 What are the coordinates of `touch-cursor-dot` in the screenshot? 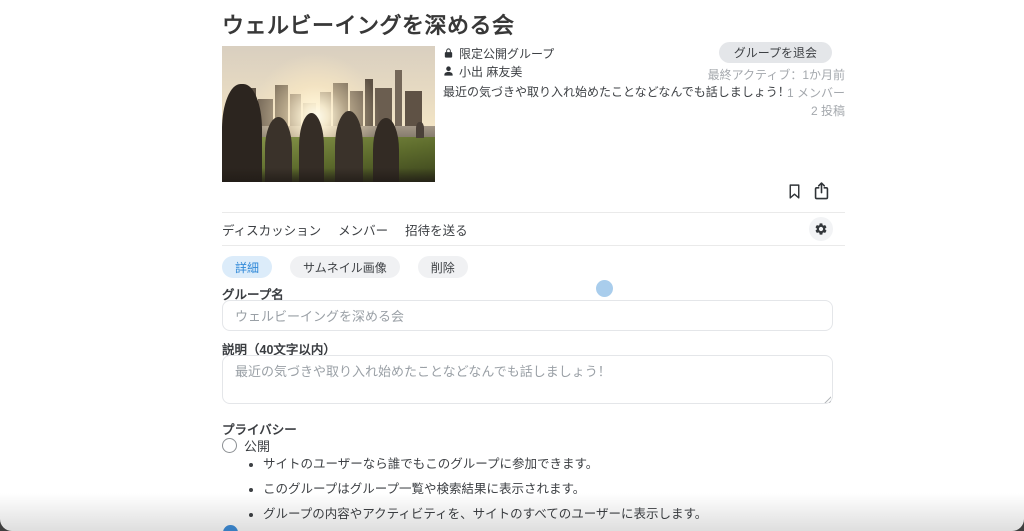 It's located at (604, 288).